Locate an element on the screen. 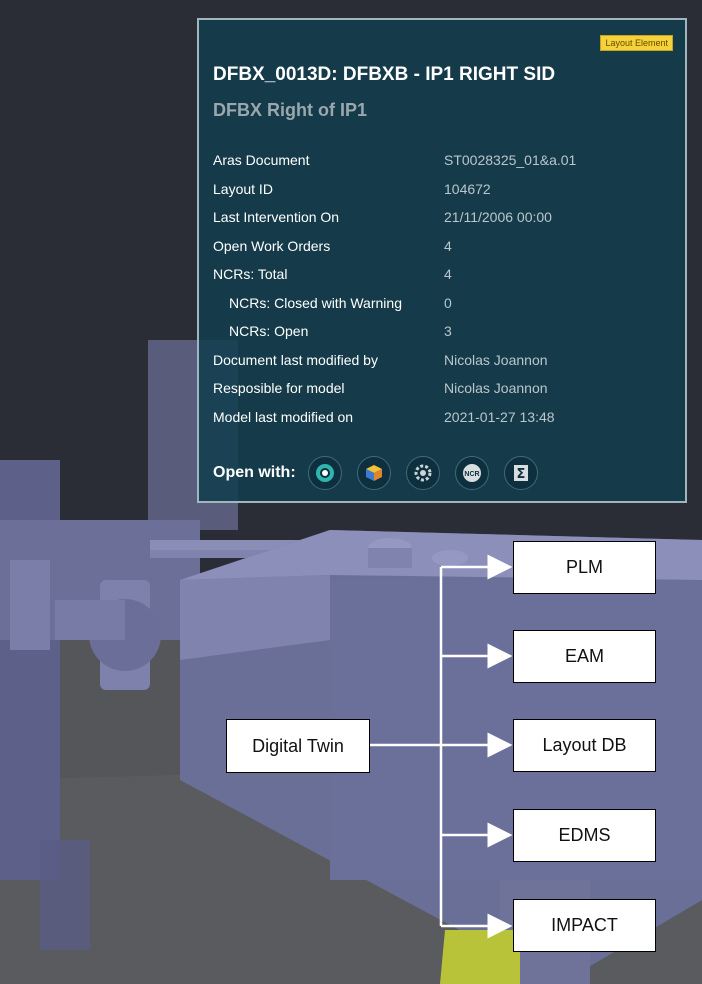 Image resolution: width=702 pixels, height=984 pixels. element-subtitle: DFBX Right of IP1 is located at coordinates (290, 110).